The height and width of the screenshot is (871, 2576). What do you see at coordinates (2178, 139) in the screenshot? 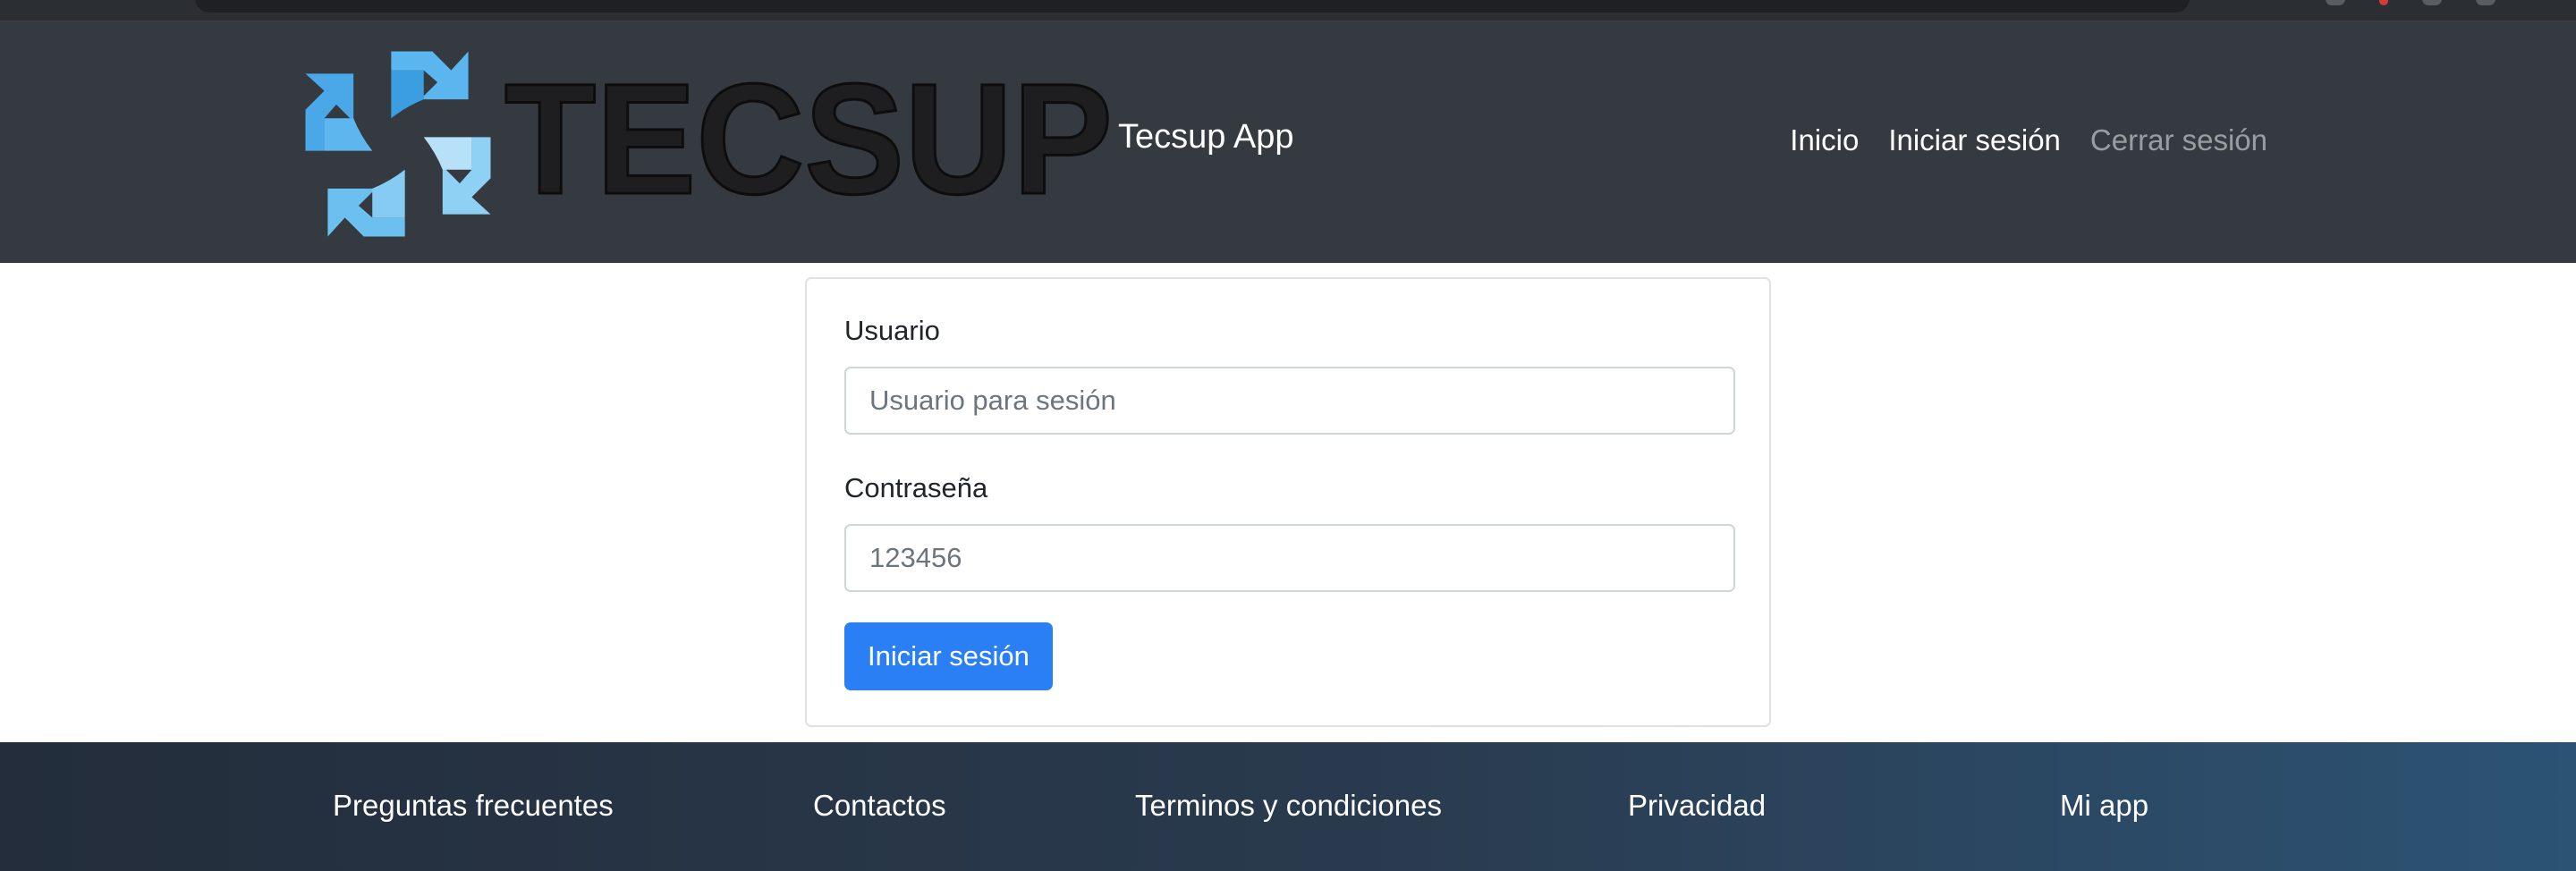
I see `nav-link-cerrar-sesion: Cerrar sesión` at bounding box center [2178, 139].